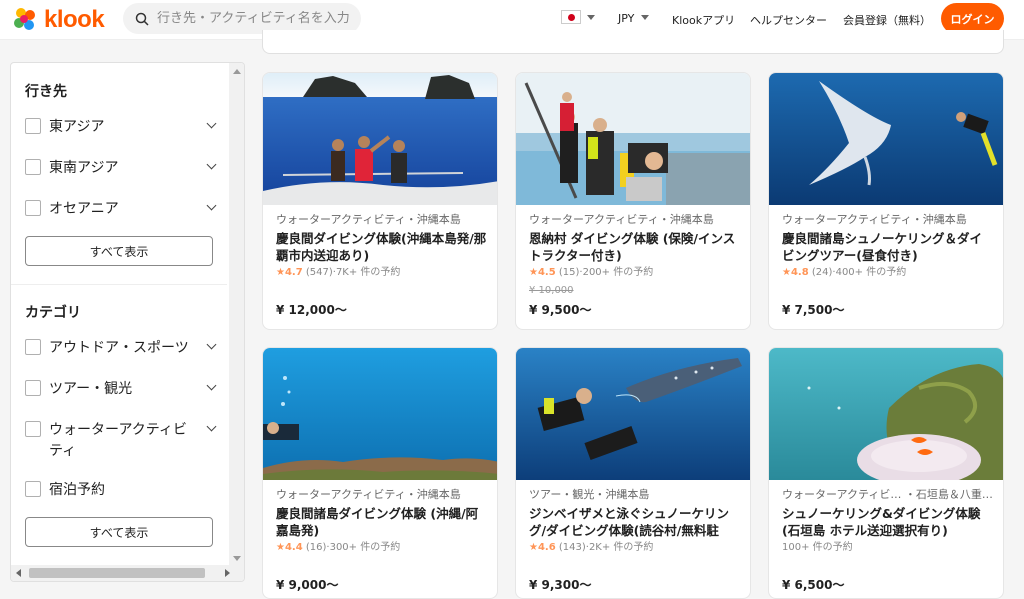  I want to click on filter-outdoor-sports: アウトドア・スポーツ, so click(121, 348).